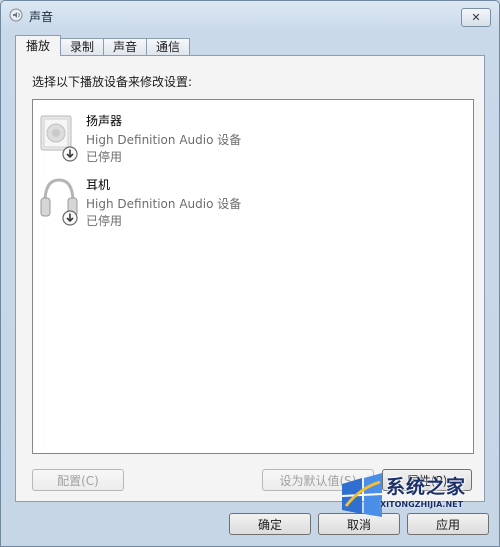  I want to click on speaker-icon, so click(59, 138).